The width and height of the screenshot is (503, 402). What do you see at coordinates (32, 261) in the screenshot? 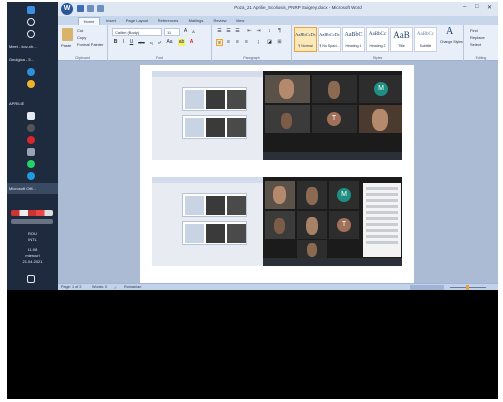
I see `clock-date: 21.04.2021` at bounding box center [32, 261].